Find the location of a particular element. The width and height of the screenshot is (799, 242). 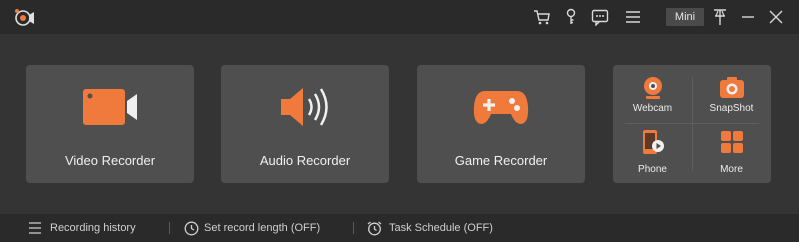

list-icon is located at coordinates (35, 228).